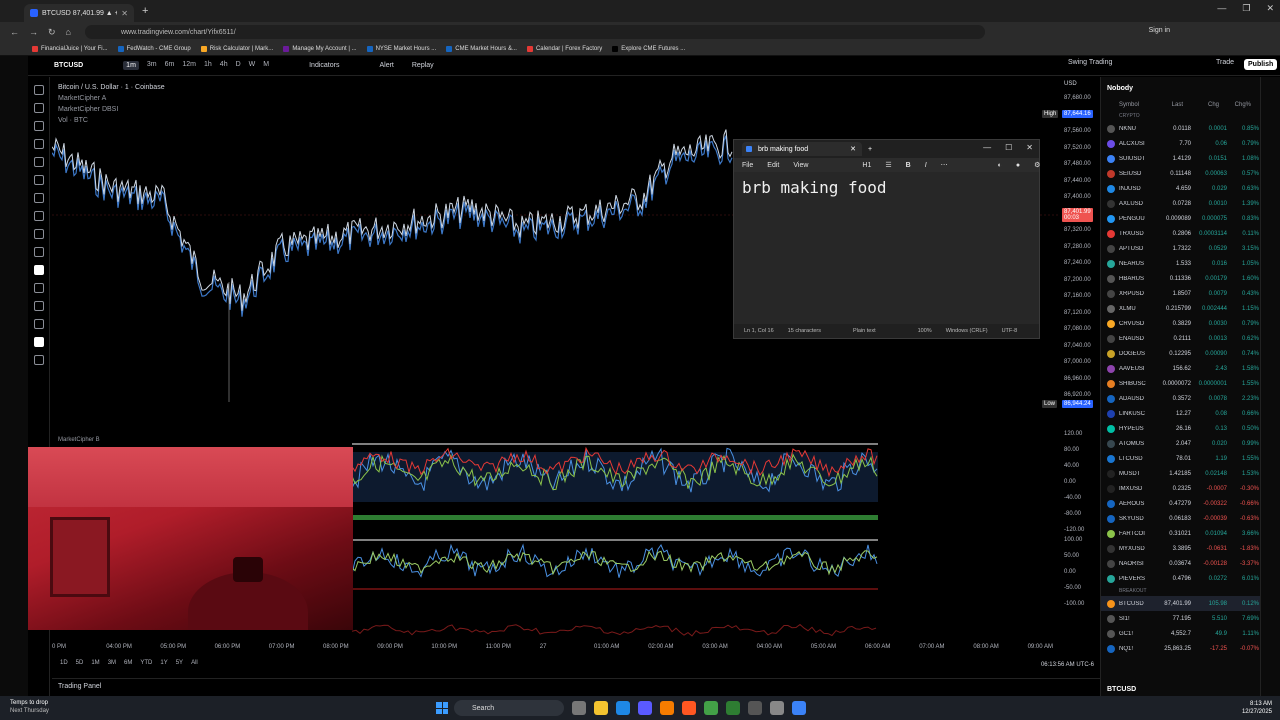 The width and height of the screenshot is (1280, 720). I want to click on bold-icon: B, so click(908, 165).